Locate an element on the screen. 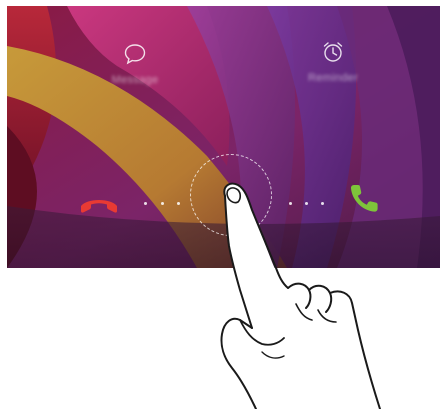 This screenshot has height=409, width=448. reminder-action: Reminder is located at coordinates (333, 61).